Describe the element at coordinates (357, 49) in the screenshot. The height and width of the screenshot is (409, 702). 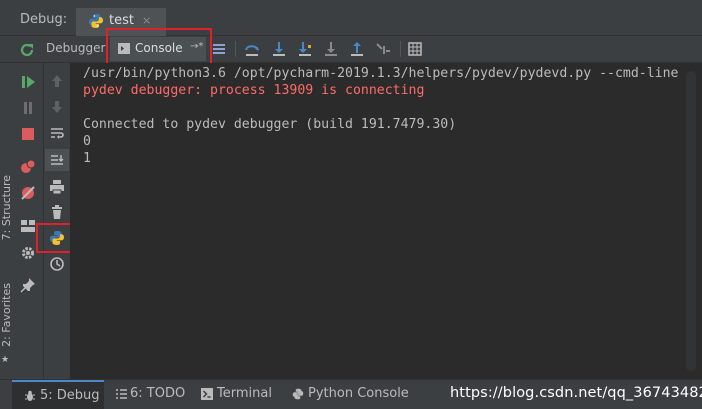
I see `step-out-icon` at that location.